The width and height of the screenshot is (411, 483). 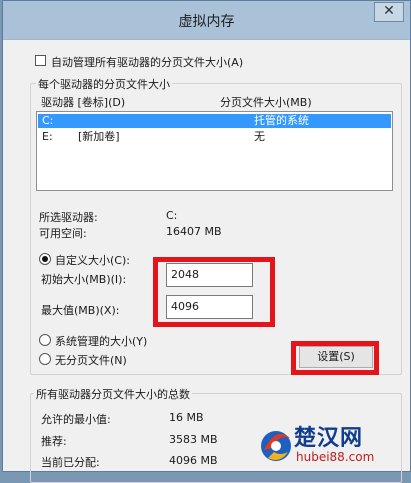 What do you see at coordinates (92, 260) in the screenshot?
I see `custom-size-label: 自定义大小(C):` at bounding box center [92, 260].